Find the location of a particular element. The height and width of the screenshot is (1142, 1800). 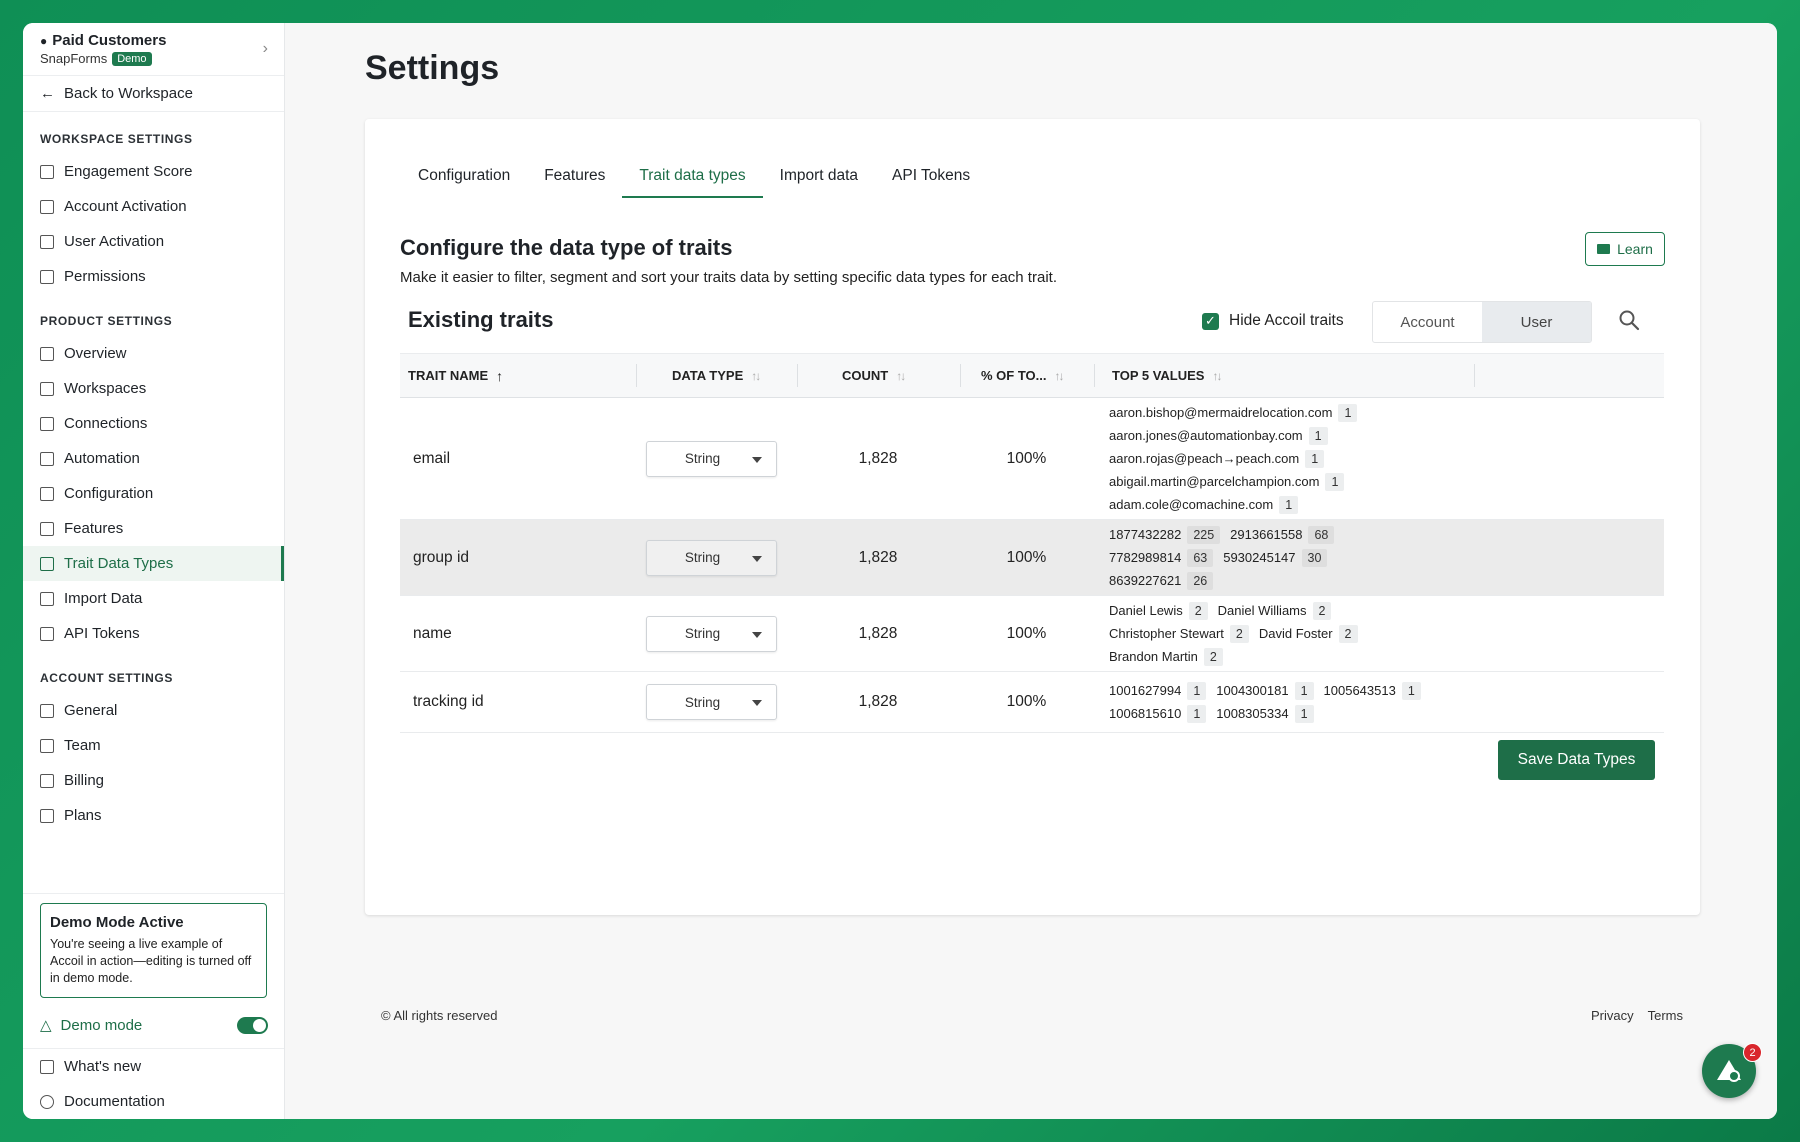

sidebar-item-engagement-score: Engagement Score is located at coordinates (153, 171).